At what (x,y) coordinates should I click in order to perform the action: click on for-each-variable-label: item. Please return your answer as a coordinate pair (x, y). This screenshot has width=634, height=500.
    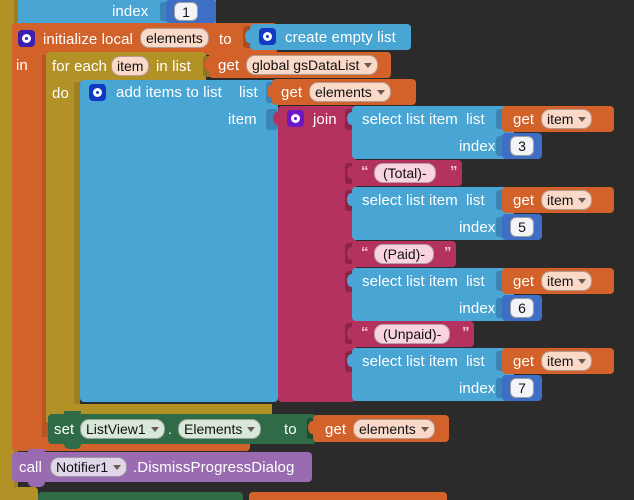
    Looking at the image, I should click on (130, 66).